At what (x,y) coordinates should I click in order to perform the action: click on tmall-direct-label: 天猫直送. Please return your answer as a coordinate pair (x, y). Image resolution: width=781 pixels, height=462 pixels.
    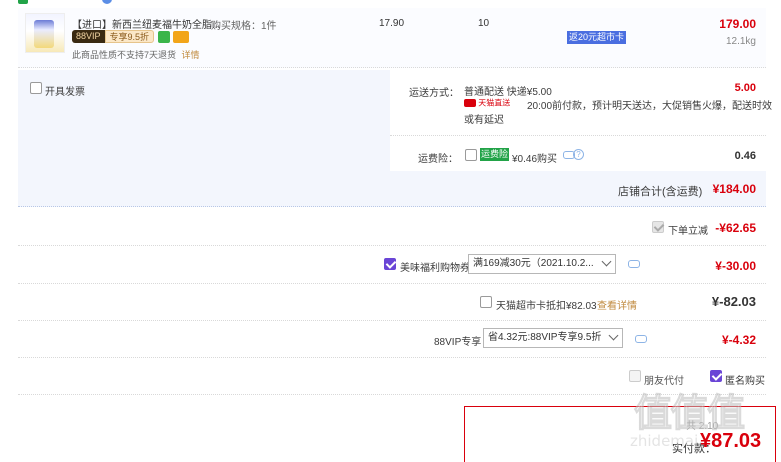
    Looking at the image, I should click on (494, 103).